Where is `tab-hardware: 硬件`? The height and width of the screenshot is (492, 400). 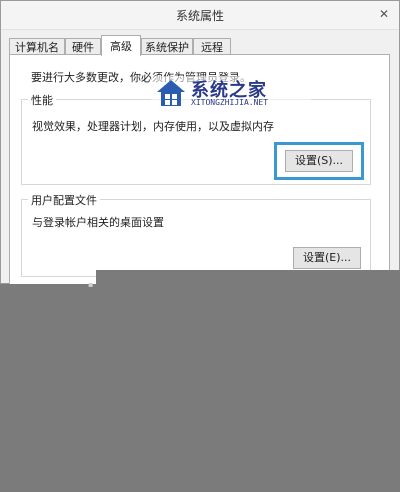 tab-hardware: 硬件 is located at coordinates (83, 46).